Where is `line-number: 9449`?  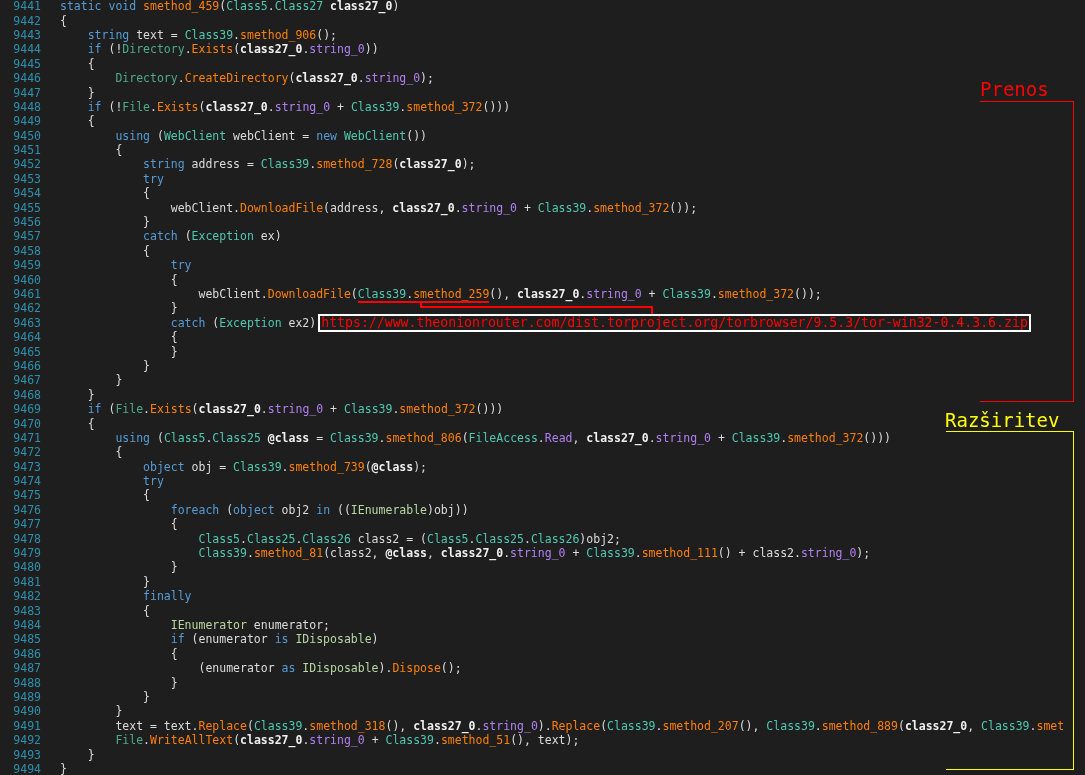
line-number: 9449 is located at coordinates (26, 121).